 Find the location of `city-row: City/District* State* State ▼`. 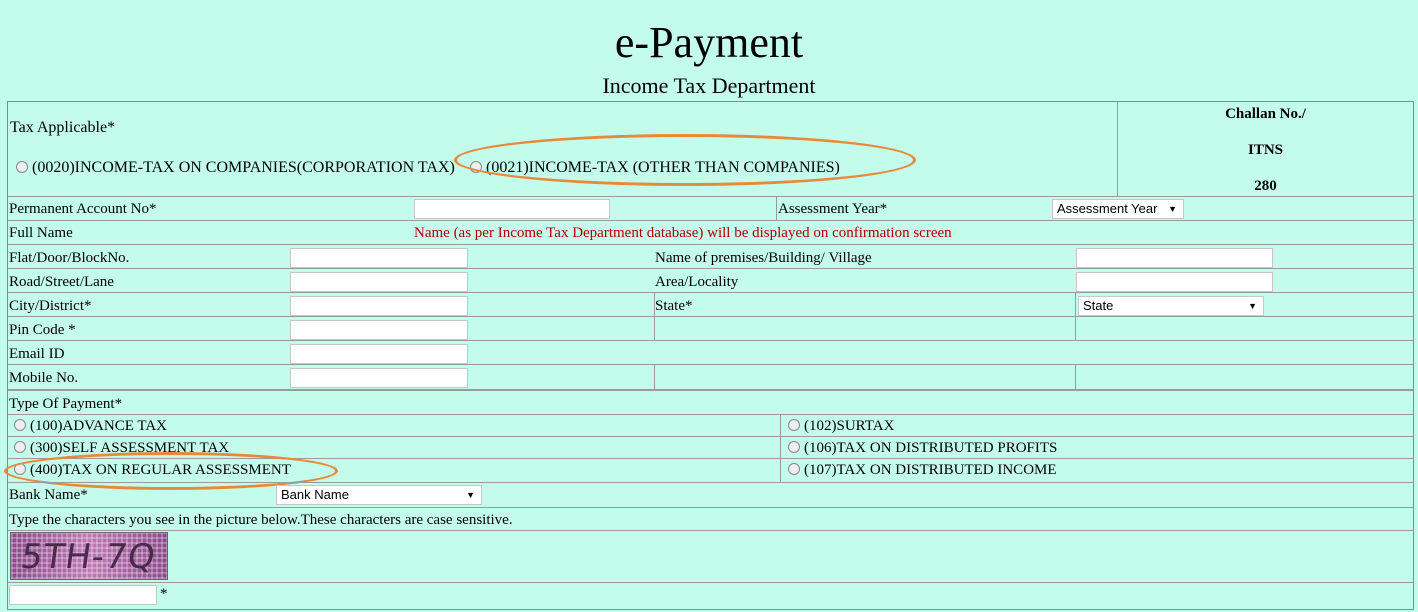

city-row: City/District* State* State ▼ is located at coordinates (710, 304).